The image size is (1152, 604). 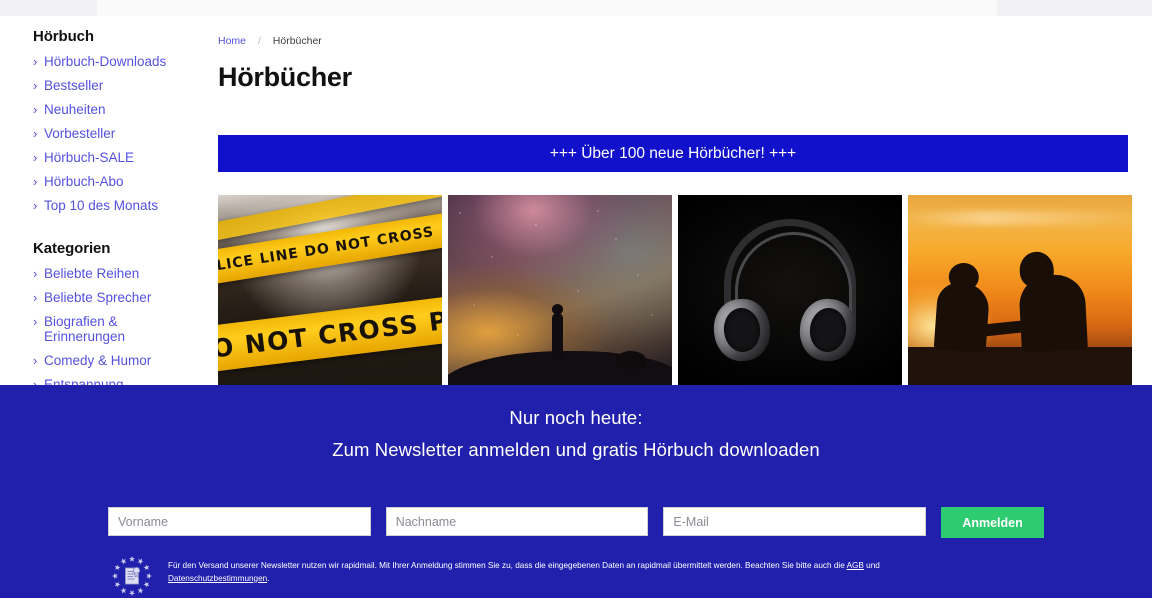 What do you see at coordinates (89, 157) in the screenshot?
I see `sidebar-item-label: Hörbuch-SALE` at bounding box center [89, 157].